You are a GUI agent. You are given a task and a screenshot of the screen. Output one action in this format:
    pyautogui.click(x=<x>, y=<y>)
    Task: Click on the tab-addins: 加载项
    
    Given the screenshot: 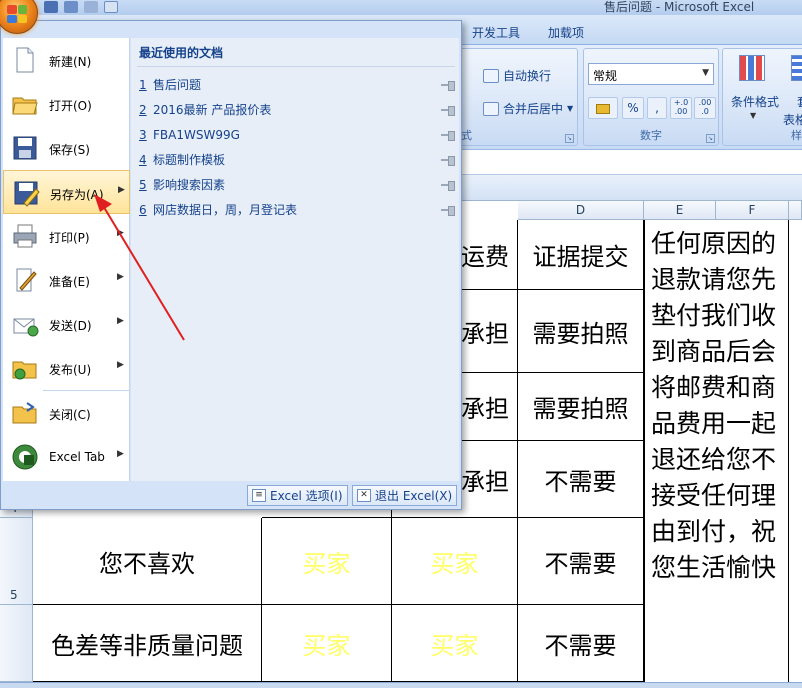 What is the action you would take?
    pyautogui.click(x=566, y=32)
    